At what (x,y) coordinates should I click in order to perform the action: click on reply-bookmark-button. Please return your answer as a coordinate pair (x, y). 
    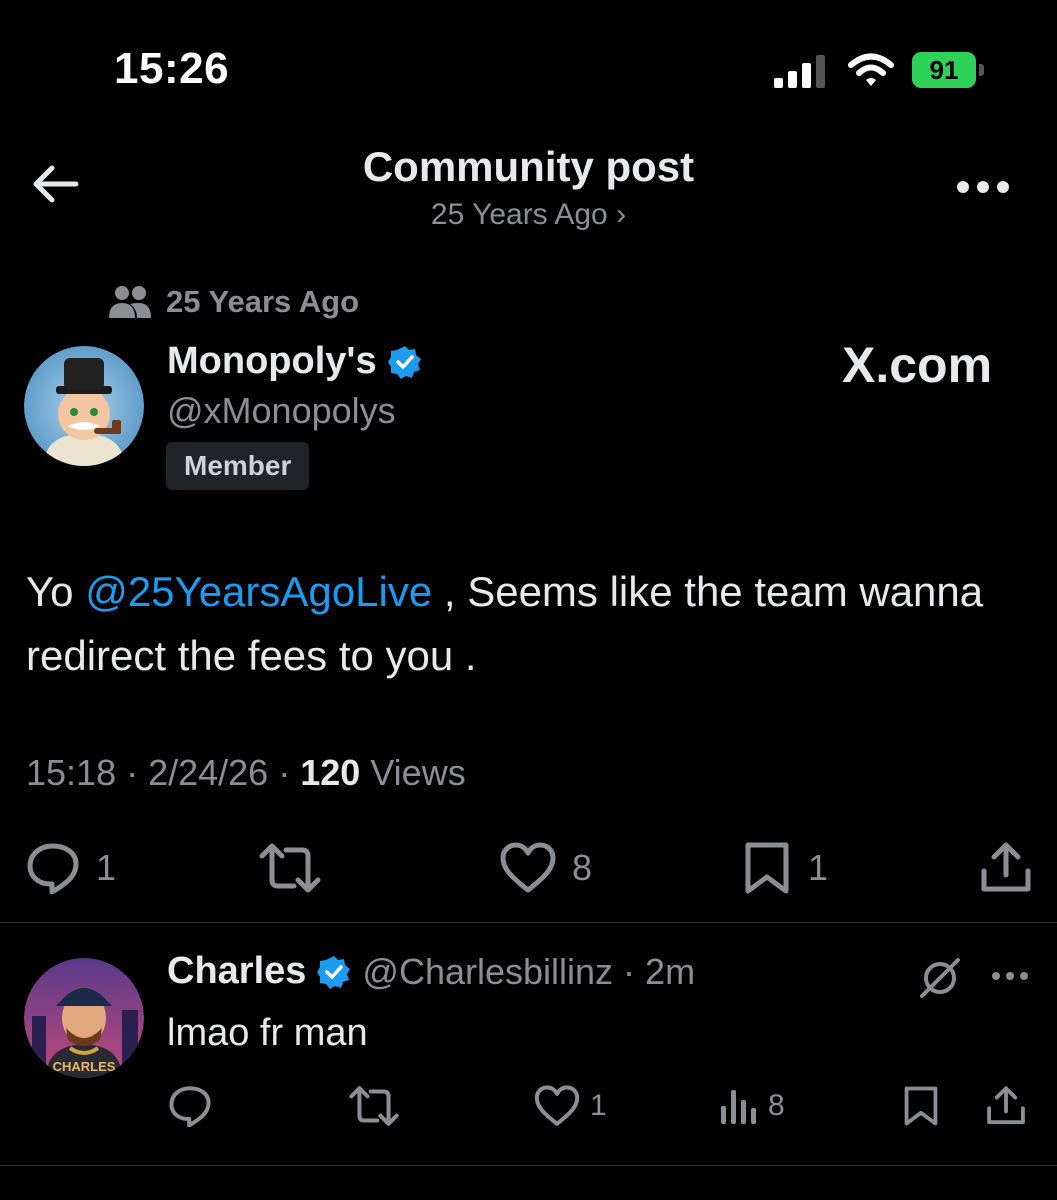
    Looking at the image, I should click on (921, 1106).